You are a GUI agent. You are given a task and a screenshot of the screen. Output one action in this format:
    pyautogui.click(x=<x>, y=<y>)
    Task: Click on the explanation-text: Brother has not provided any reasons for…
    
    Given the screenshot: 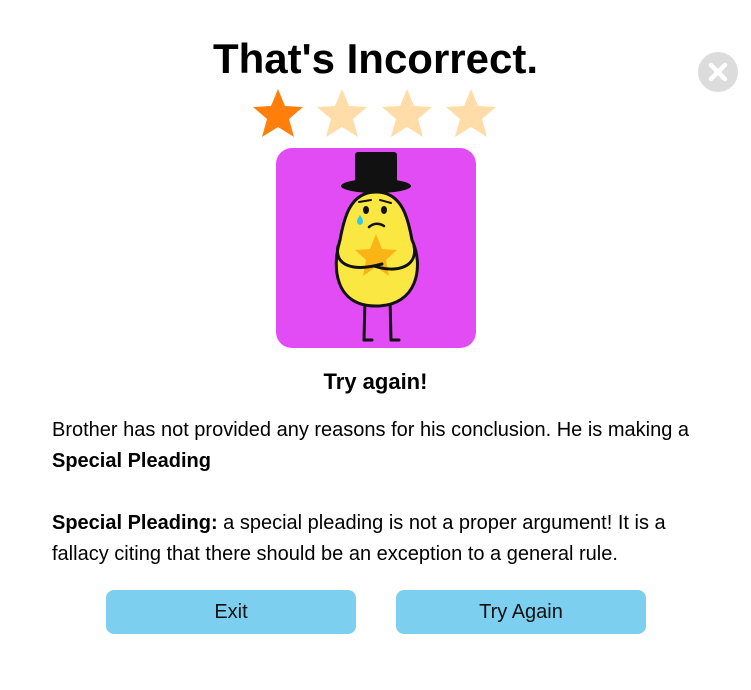 What is the action you would take?
    pyautogui.click(x=382, y=446)
    